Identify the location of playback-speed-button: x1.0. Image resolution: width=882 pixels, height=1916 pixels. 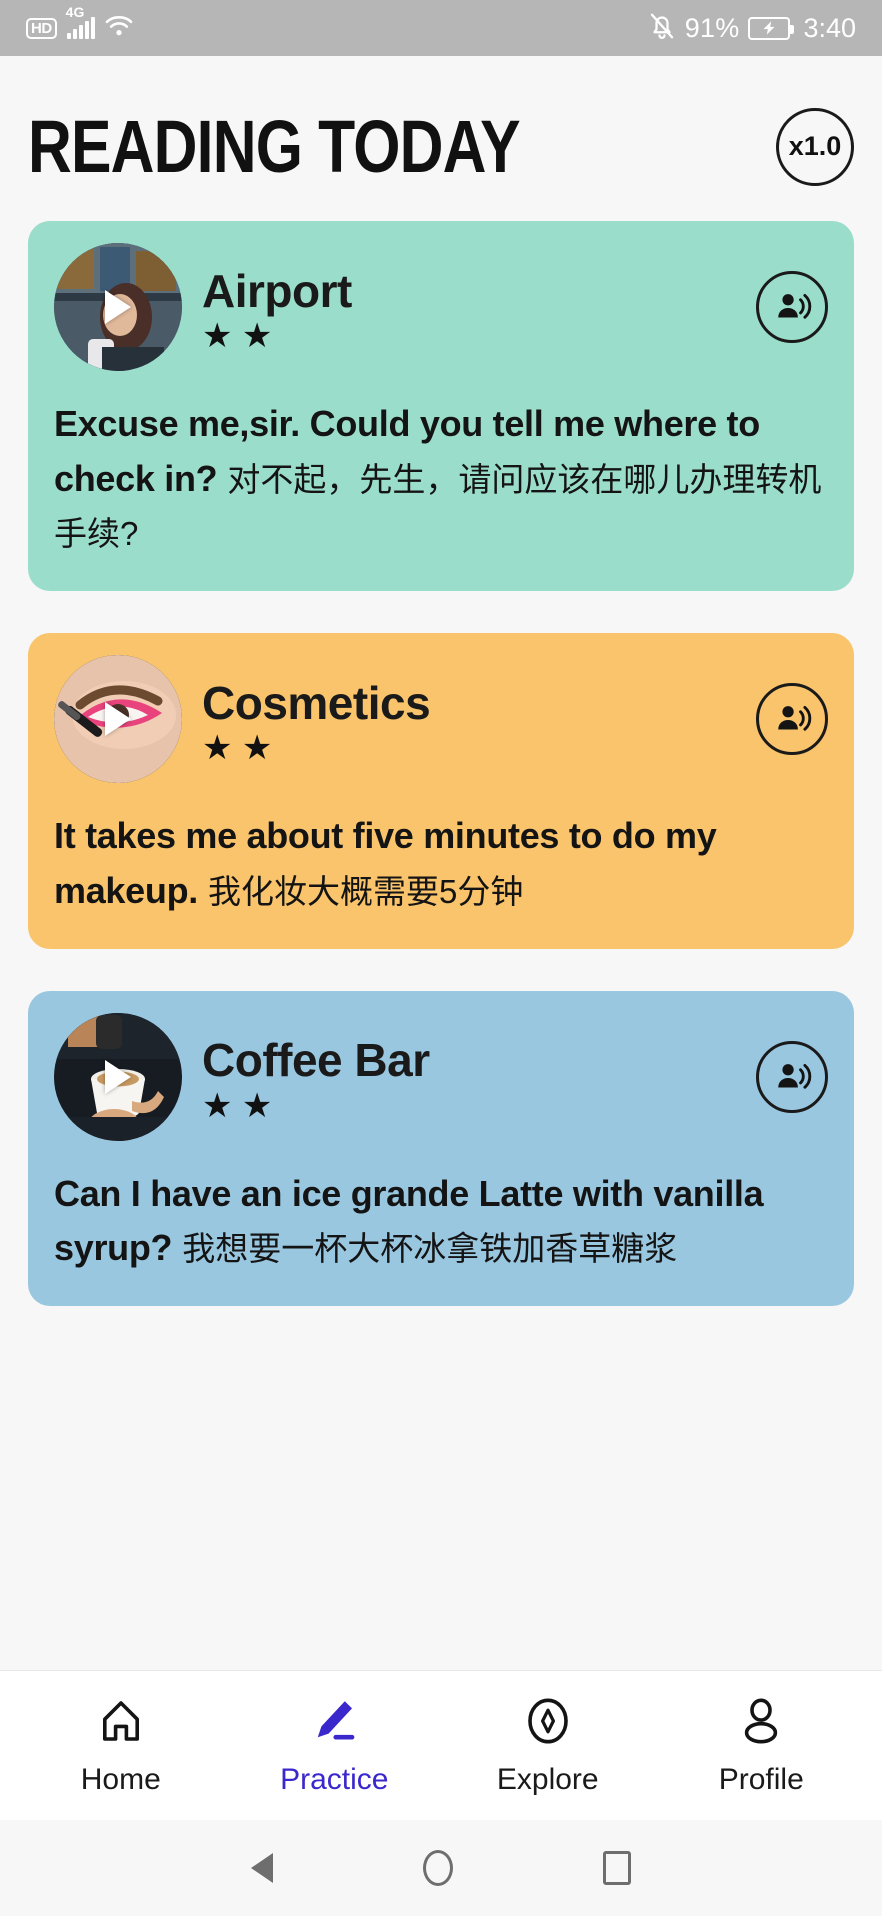
(815, 146).